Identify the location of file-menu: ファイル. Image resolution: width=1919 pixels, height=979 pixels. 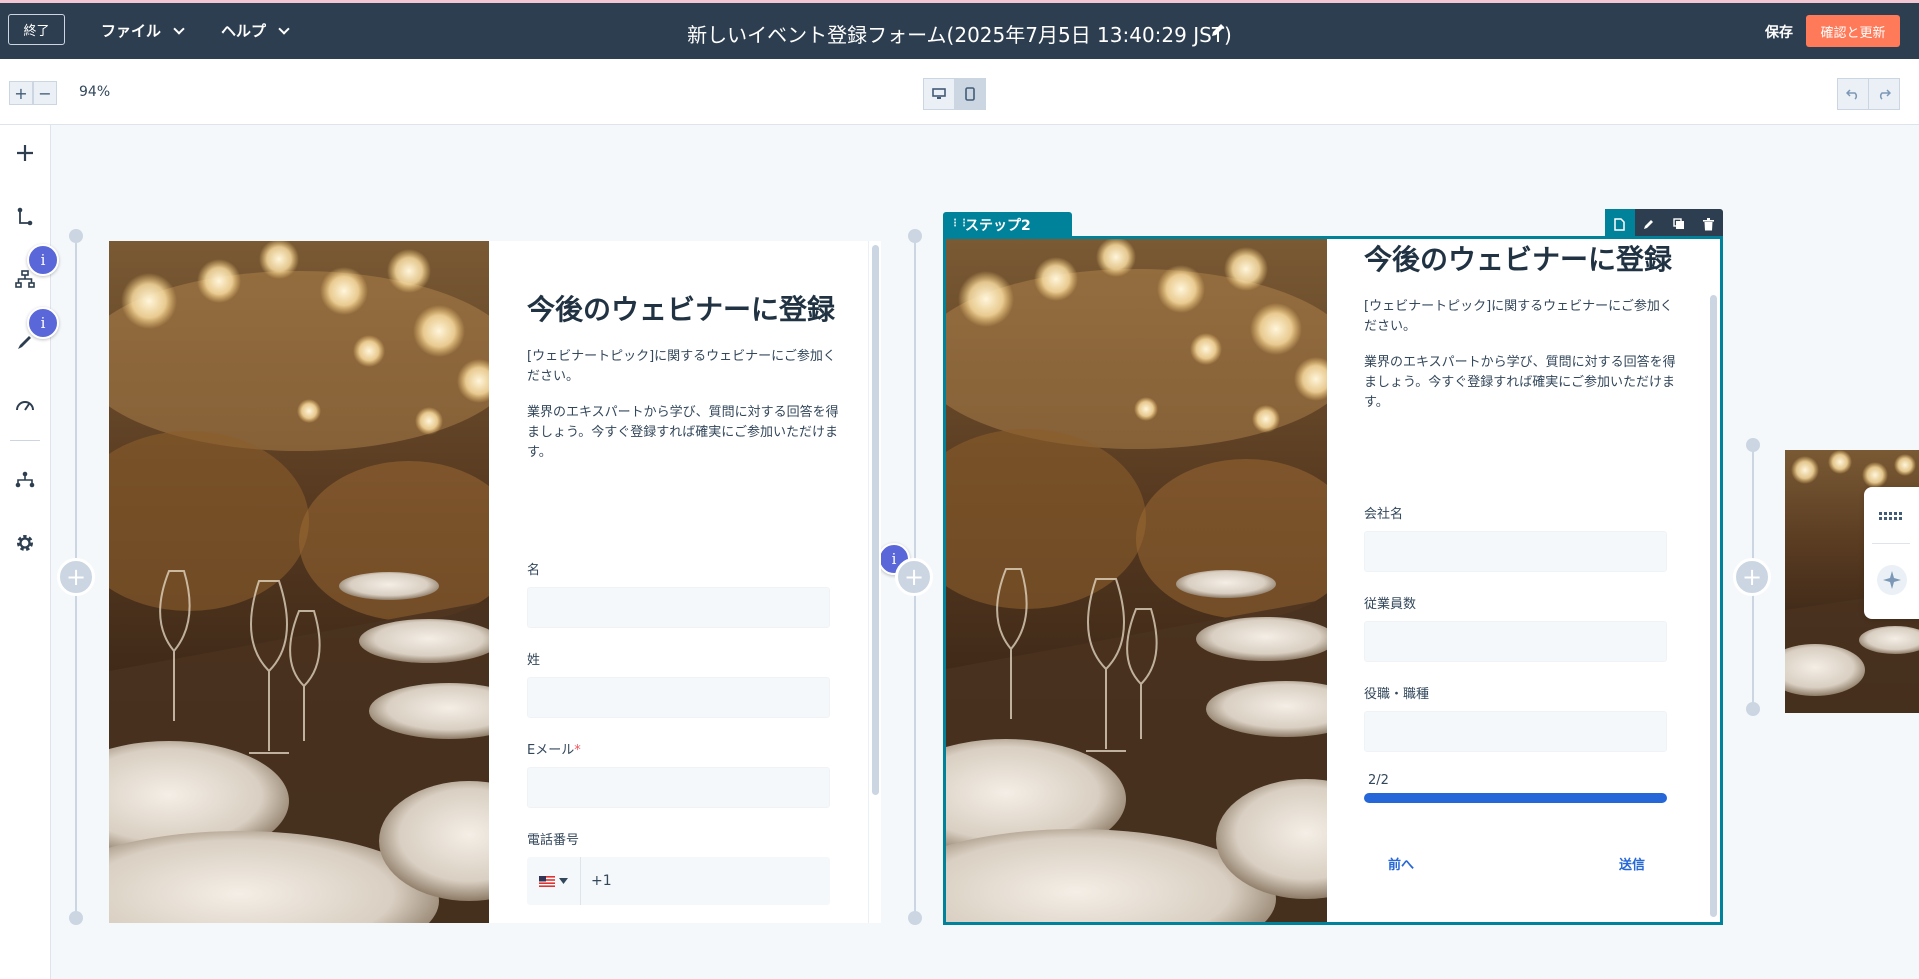
(143, 30).